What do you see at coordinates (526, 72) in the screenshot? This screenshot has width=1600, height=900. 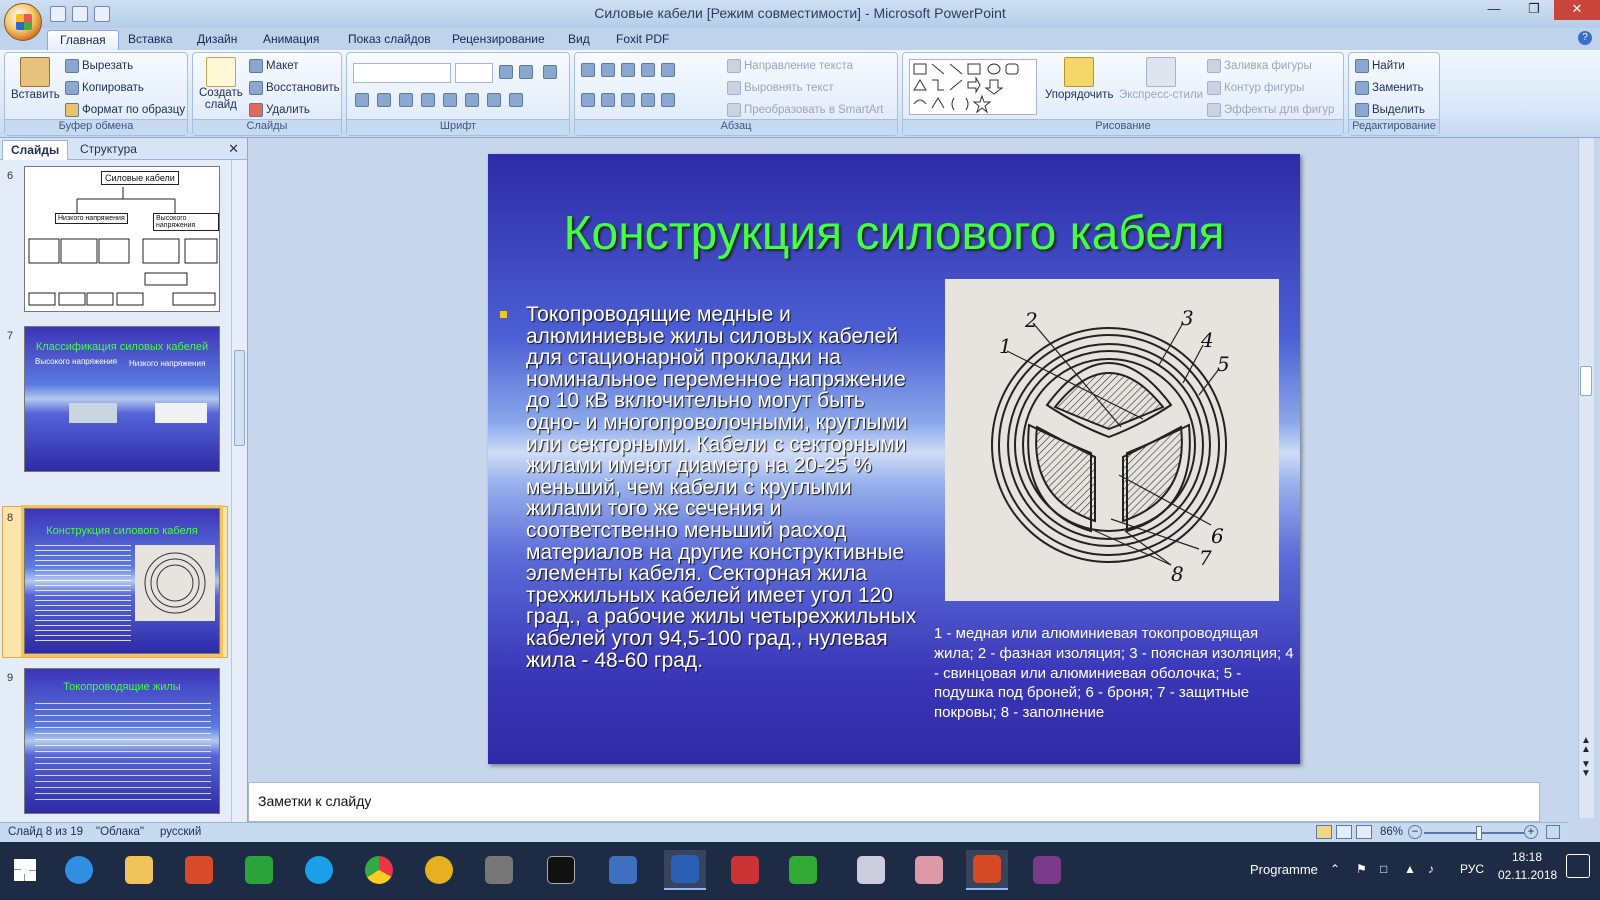 I see `shrink-font-icon` at bounding box center [526, 72].